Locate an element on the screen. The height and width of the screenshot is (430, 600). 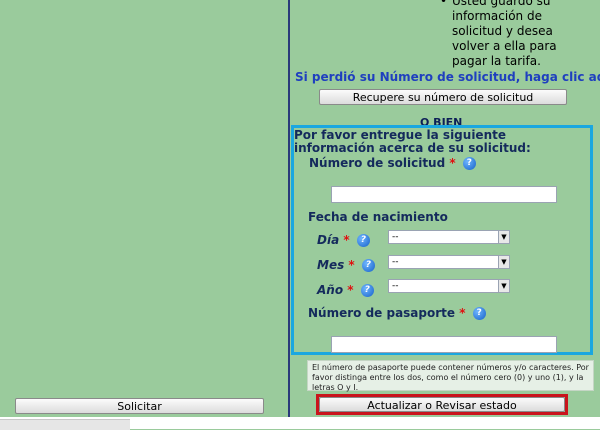
day-label: Día * ? is located at coordinates (343, 240).